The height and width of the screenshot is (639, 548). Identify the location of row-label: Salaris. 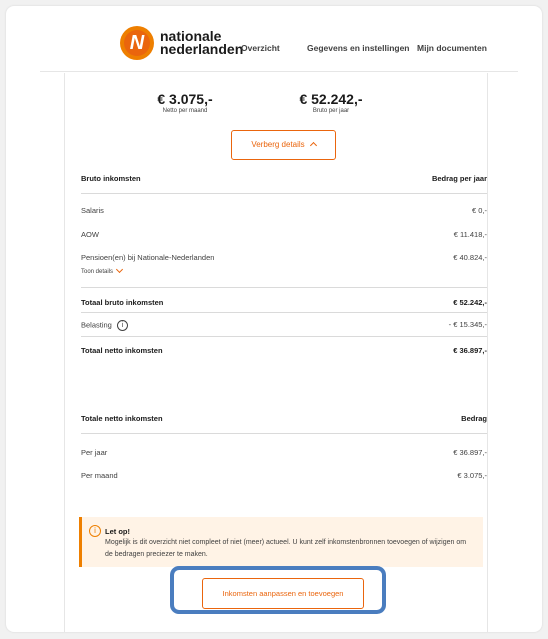
(92, 210).